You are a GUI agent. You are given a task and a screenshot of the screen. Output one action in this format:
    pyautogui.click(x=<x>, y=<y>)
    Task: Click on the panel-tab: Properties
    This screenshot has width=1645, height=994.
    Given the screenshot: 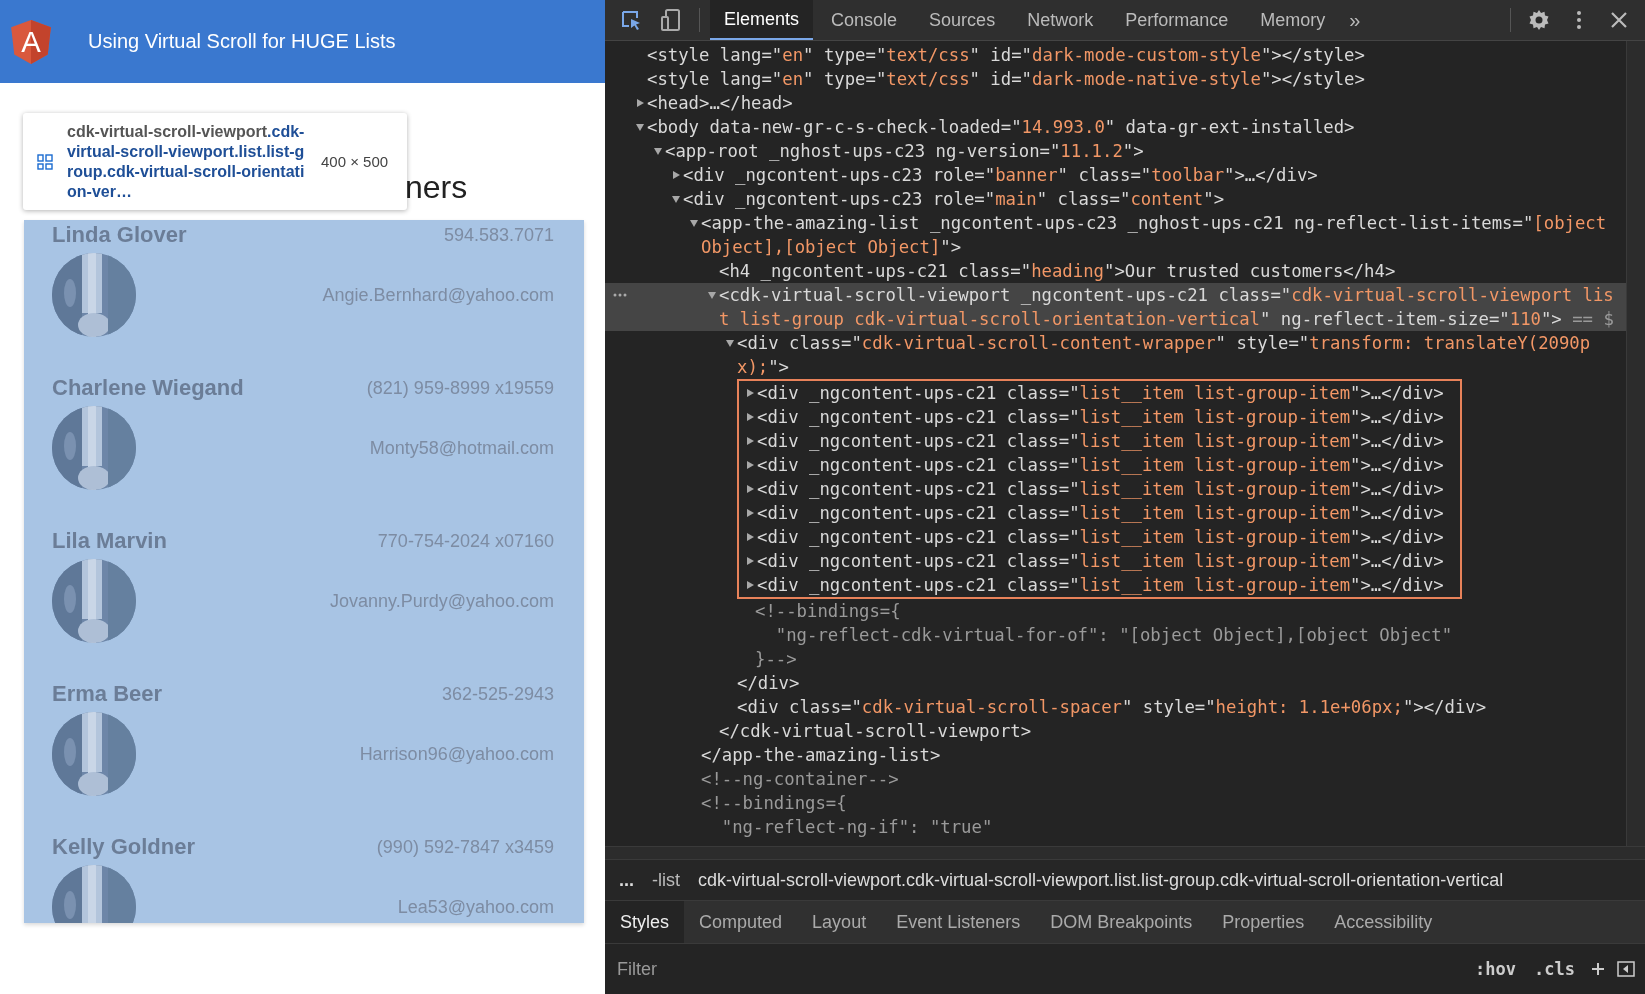 What is the action you would take?
    pyautogui.click(x=1263, y=922)
    